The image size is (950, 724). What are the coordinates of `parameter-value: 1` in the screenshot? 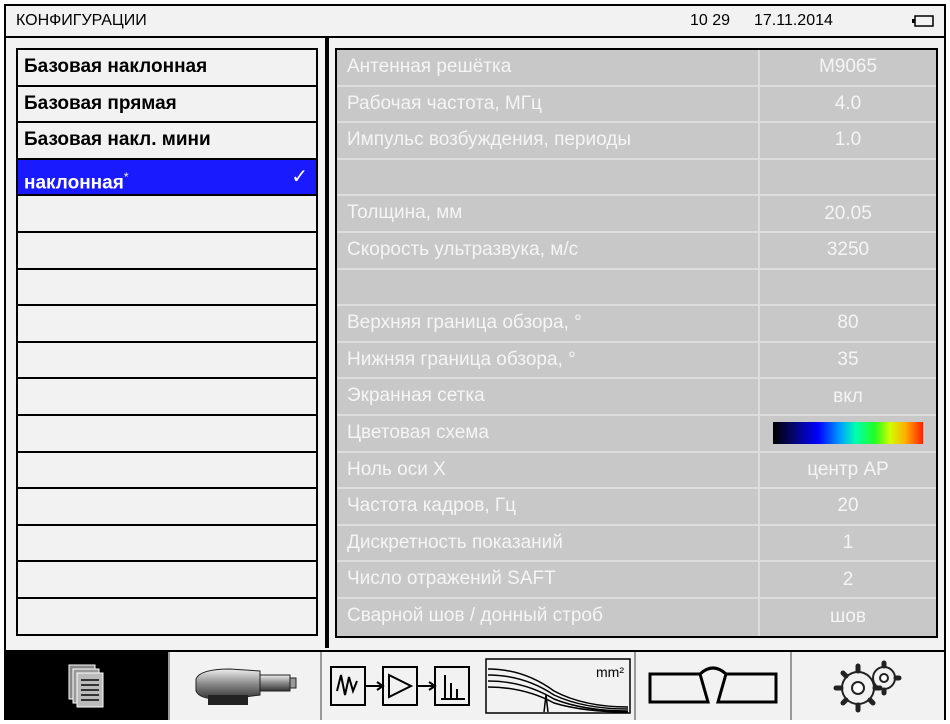 It's located at (848, 543).